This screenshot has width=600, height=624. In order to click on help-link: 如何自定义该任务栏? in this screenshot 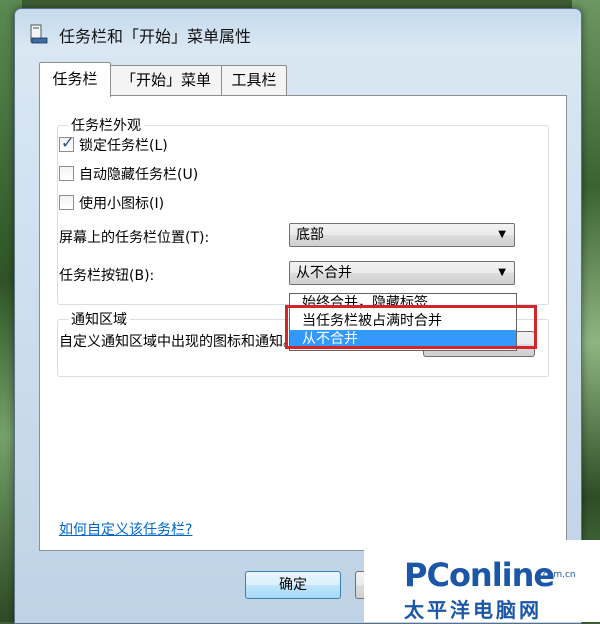, I will do `click(125, 529)`.